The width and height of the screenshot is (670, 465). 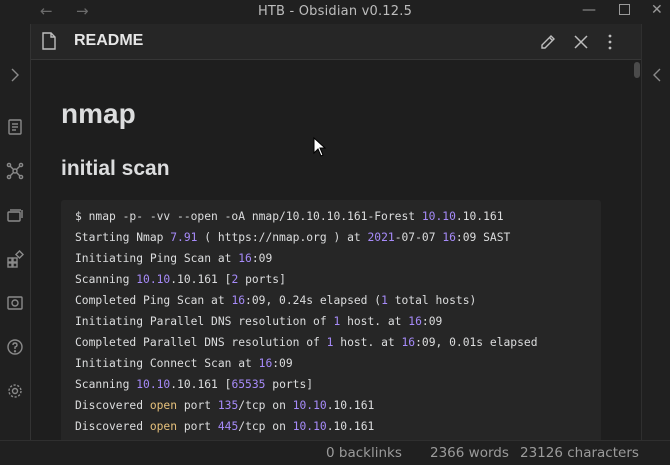 What do you see at coordinates (15, 75) in the screenshot?
I see `chevron-right-icon` at bounding box center [15, 75].